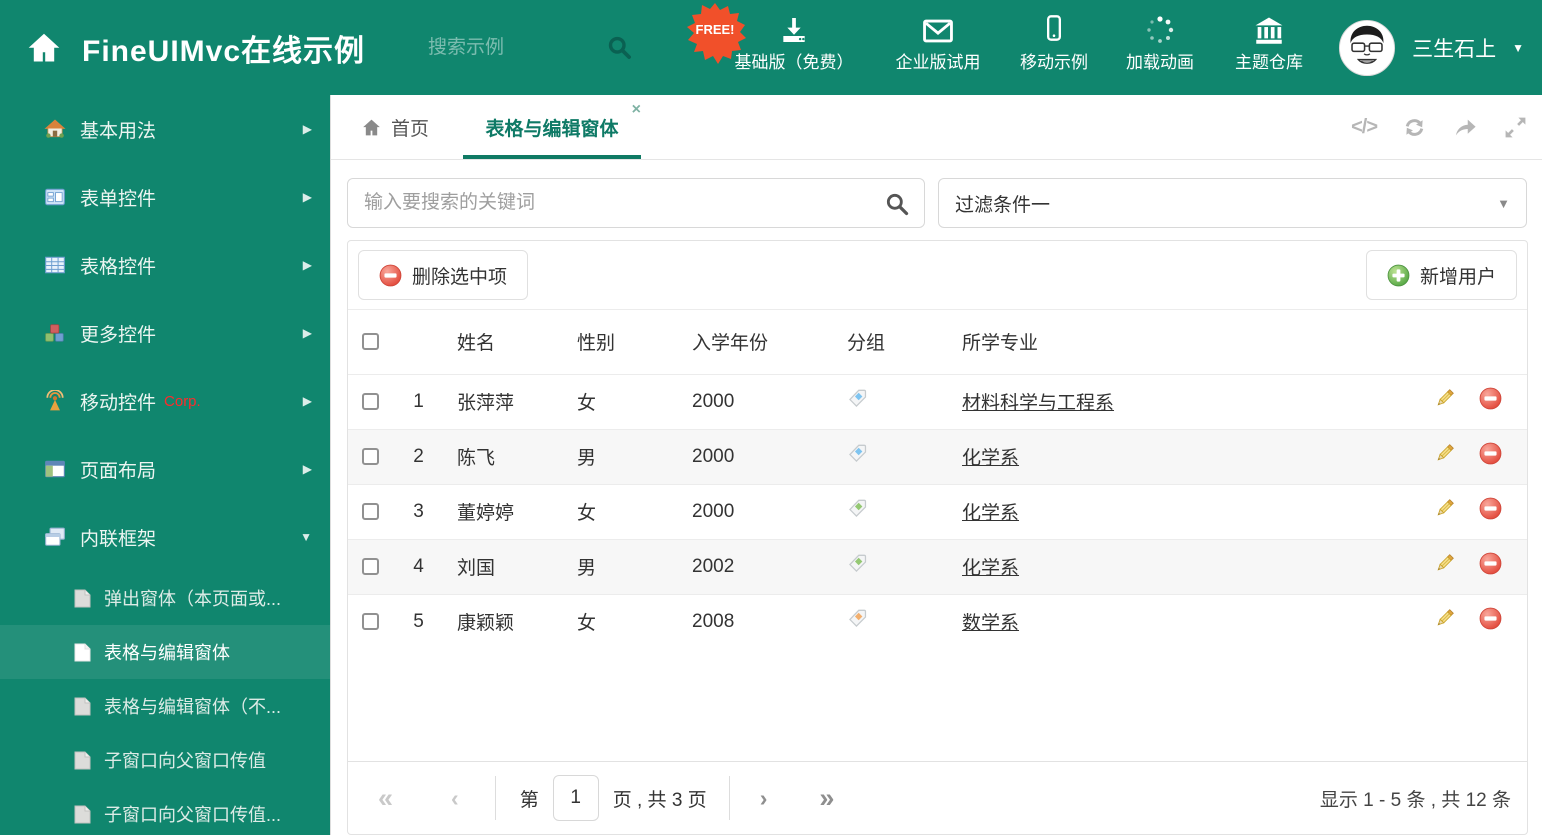 This screenshot has width=1542, height=835. What do you see at coordinates (385, 798) in the screenshot?
I see `first-page-icon: «` at bounding box center [385, 798].